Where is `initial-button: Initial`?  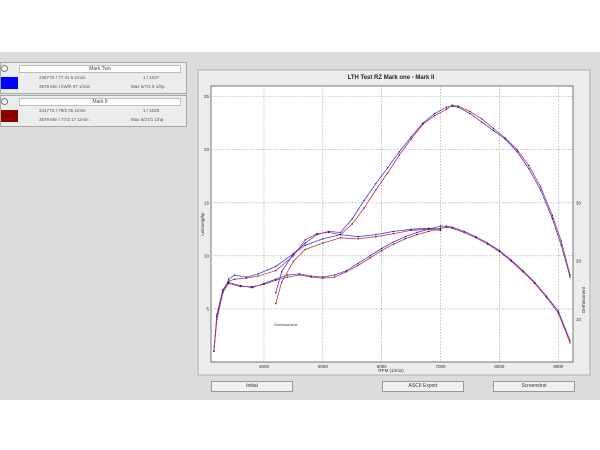
initial-button: Initial is located at coordinates (252, 386).